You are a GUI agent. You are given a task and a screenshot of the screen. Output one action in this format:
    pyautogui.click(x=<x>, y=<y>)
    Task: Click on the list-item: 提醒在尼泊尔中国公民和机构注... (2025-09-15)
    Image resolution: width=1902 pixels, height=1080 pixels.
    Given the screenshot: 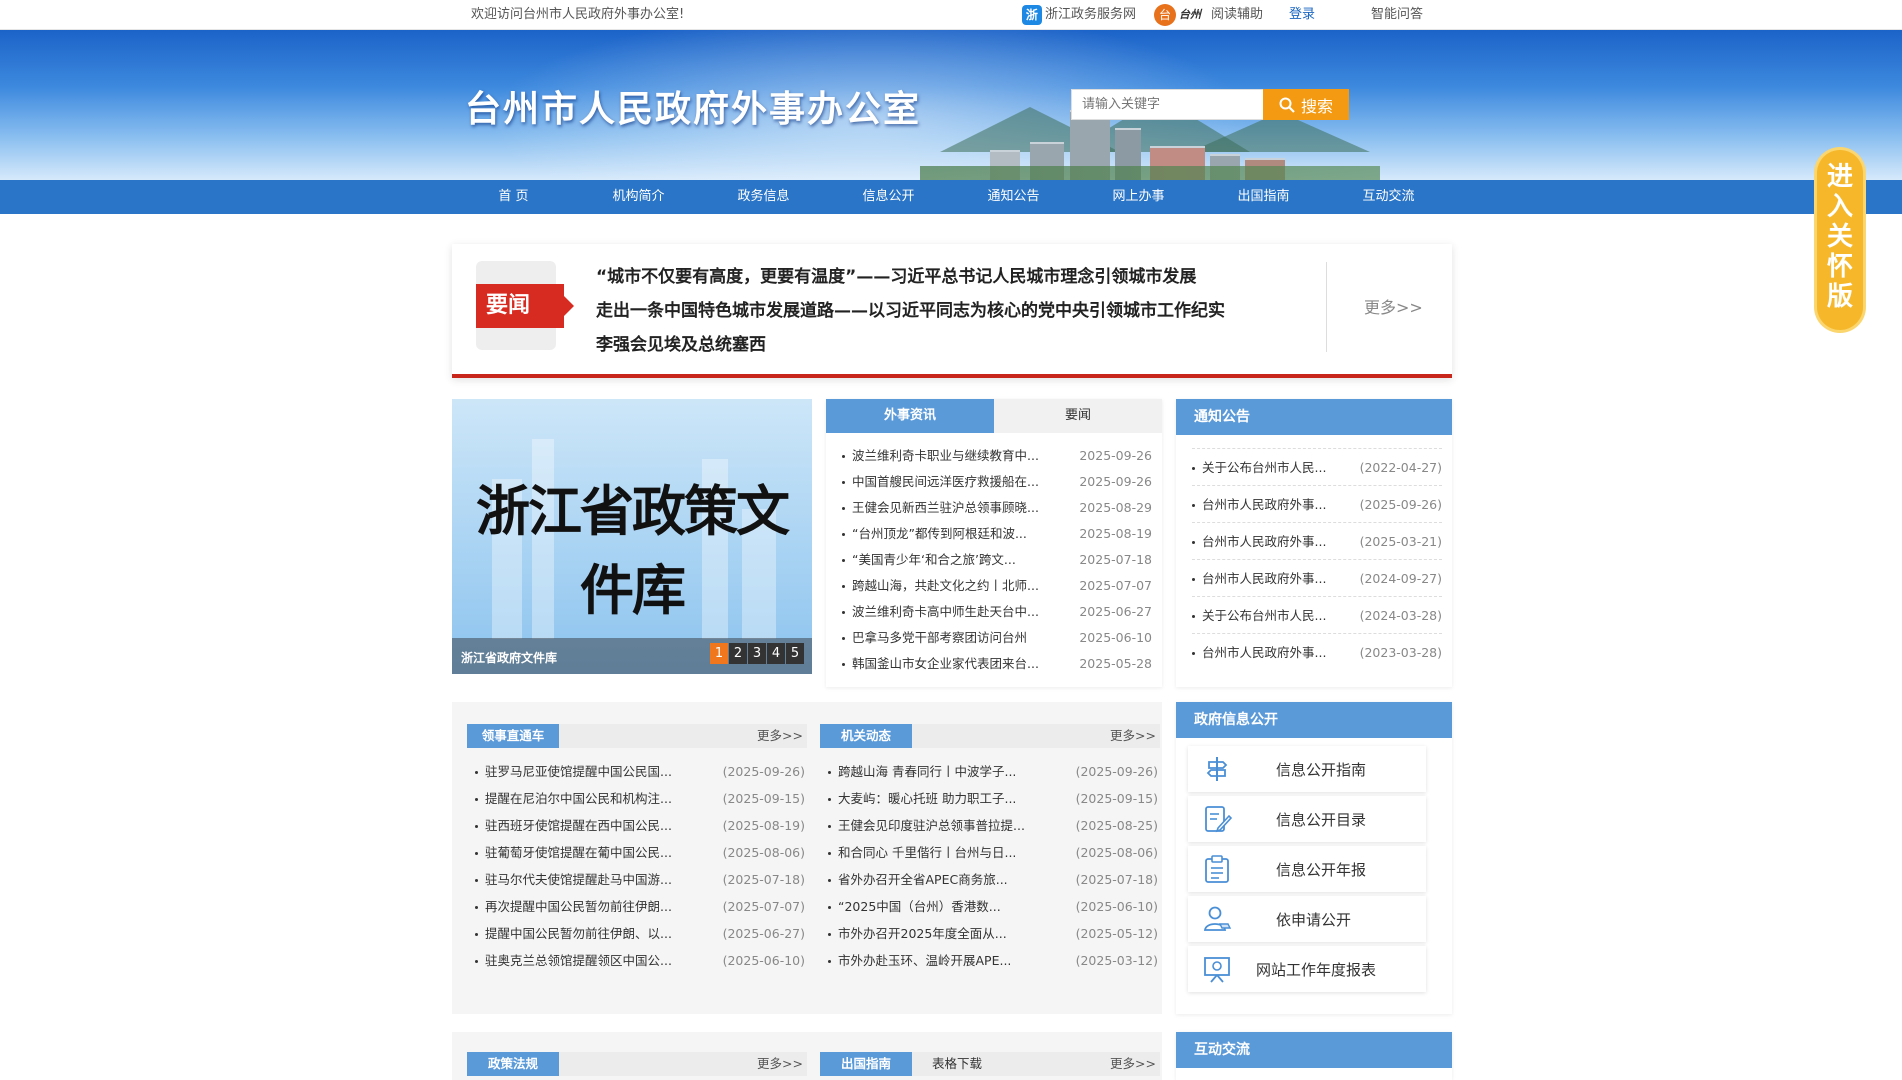 What is the action you would take?
    pyautogui.click(x=640, y=798)
    